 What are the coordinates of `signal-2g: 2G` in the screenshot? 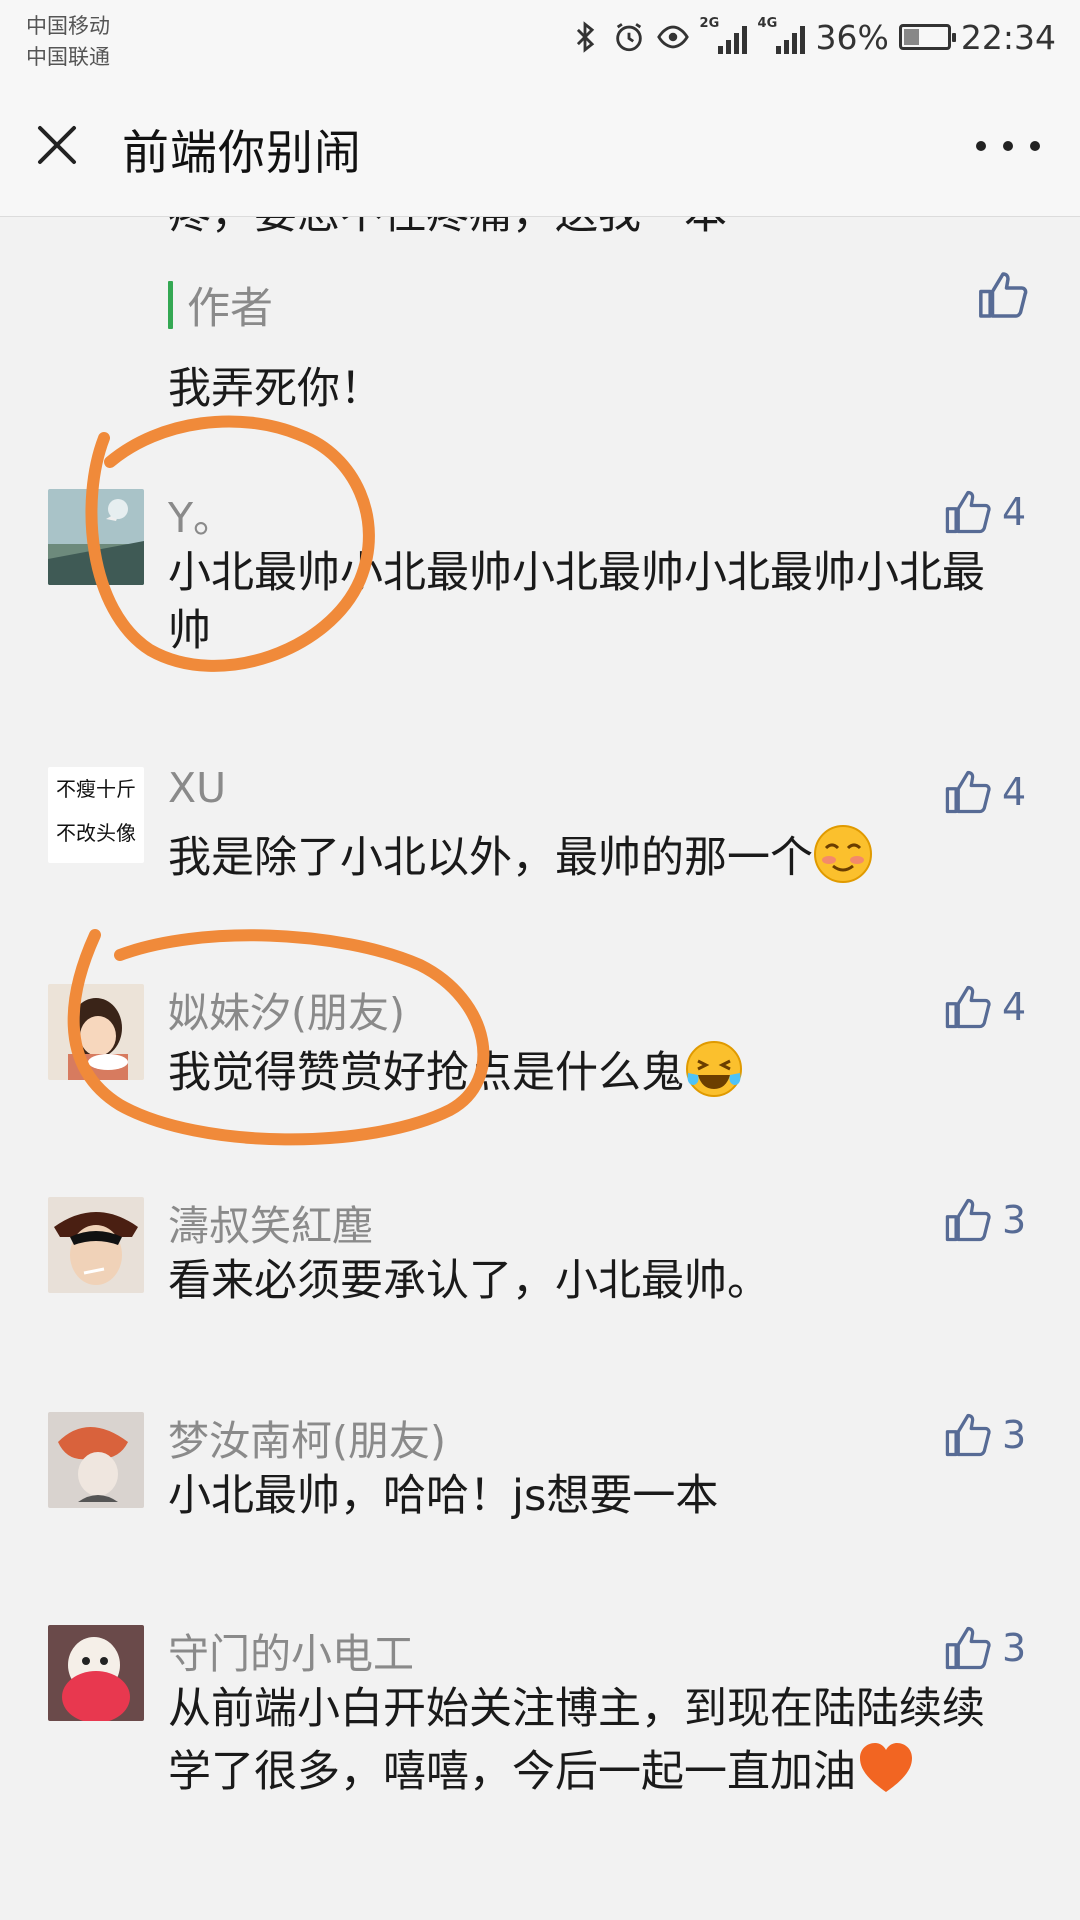 It's located at (724, 35).